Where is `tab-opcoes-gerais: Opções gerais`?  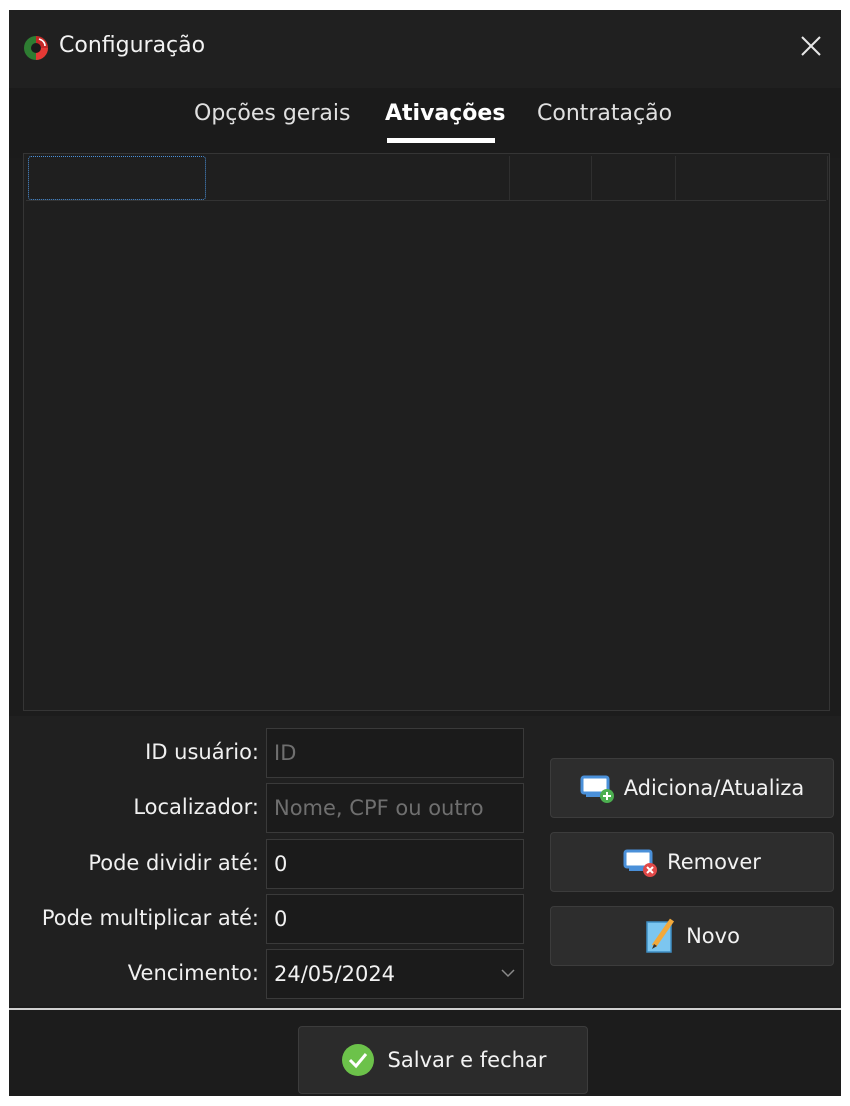
tab-opcoes-gerais: Opções gerais is located at coordinates (272, 114).